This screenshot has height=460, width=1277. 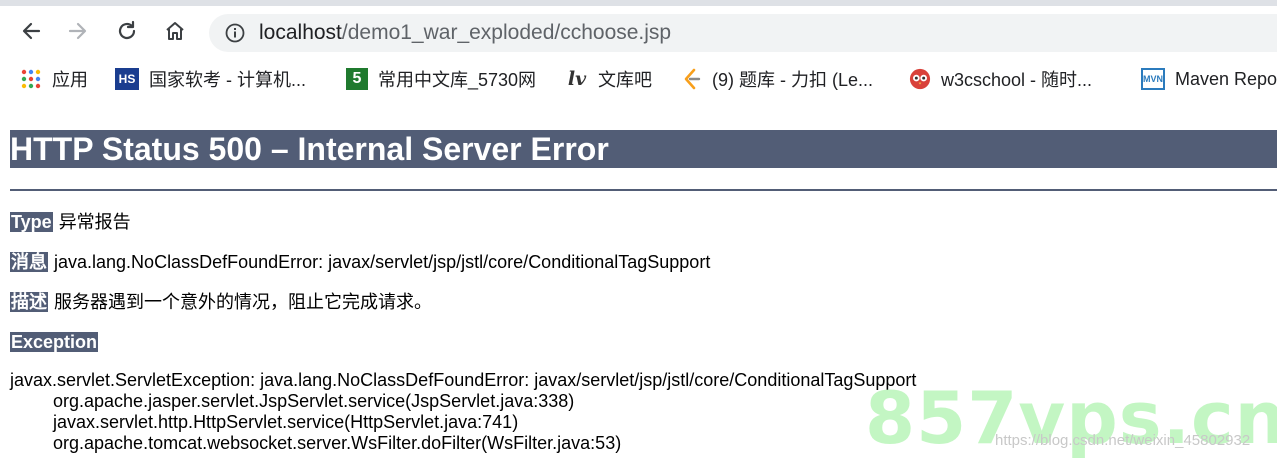 I want to click on reload-icon, so click(x=127, y=30).